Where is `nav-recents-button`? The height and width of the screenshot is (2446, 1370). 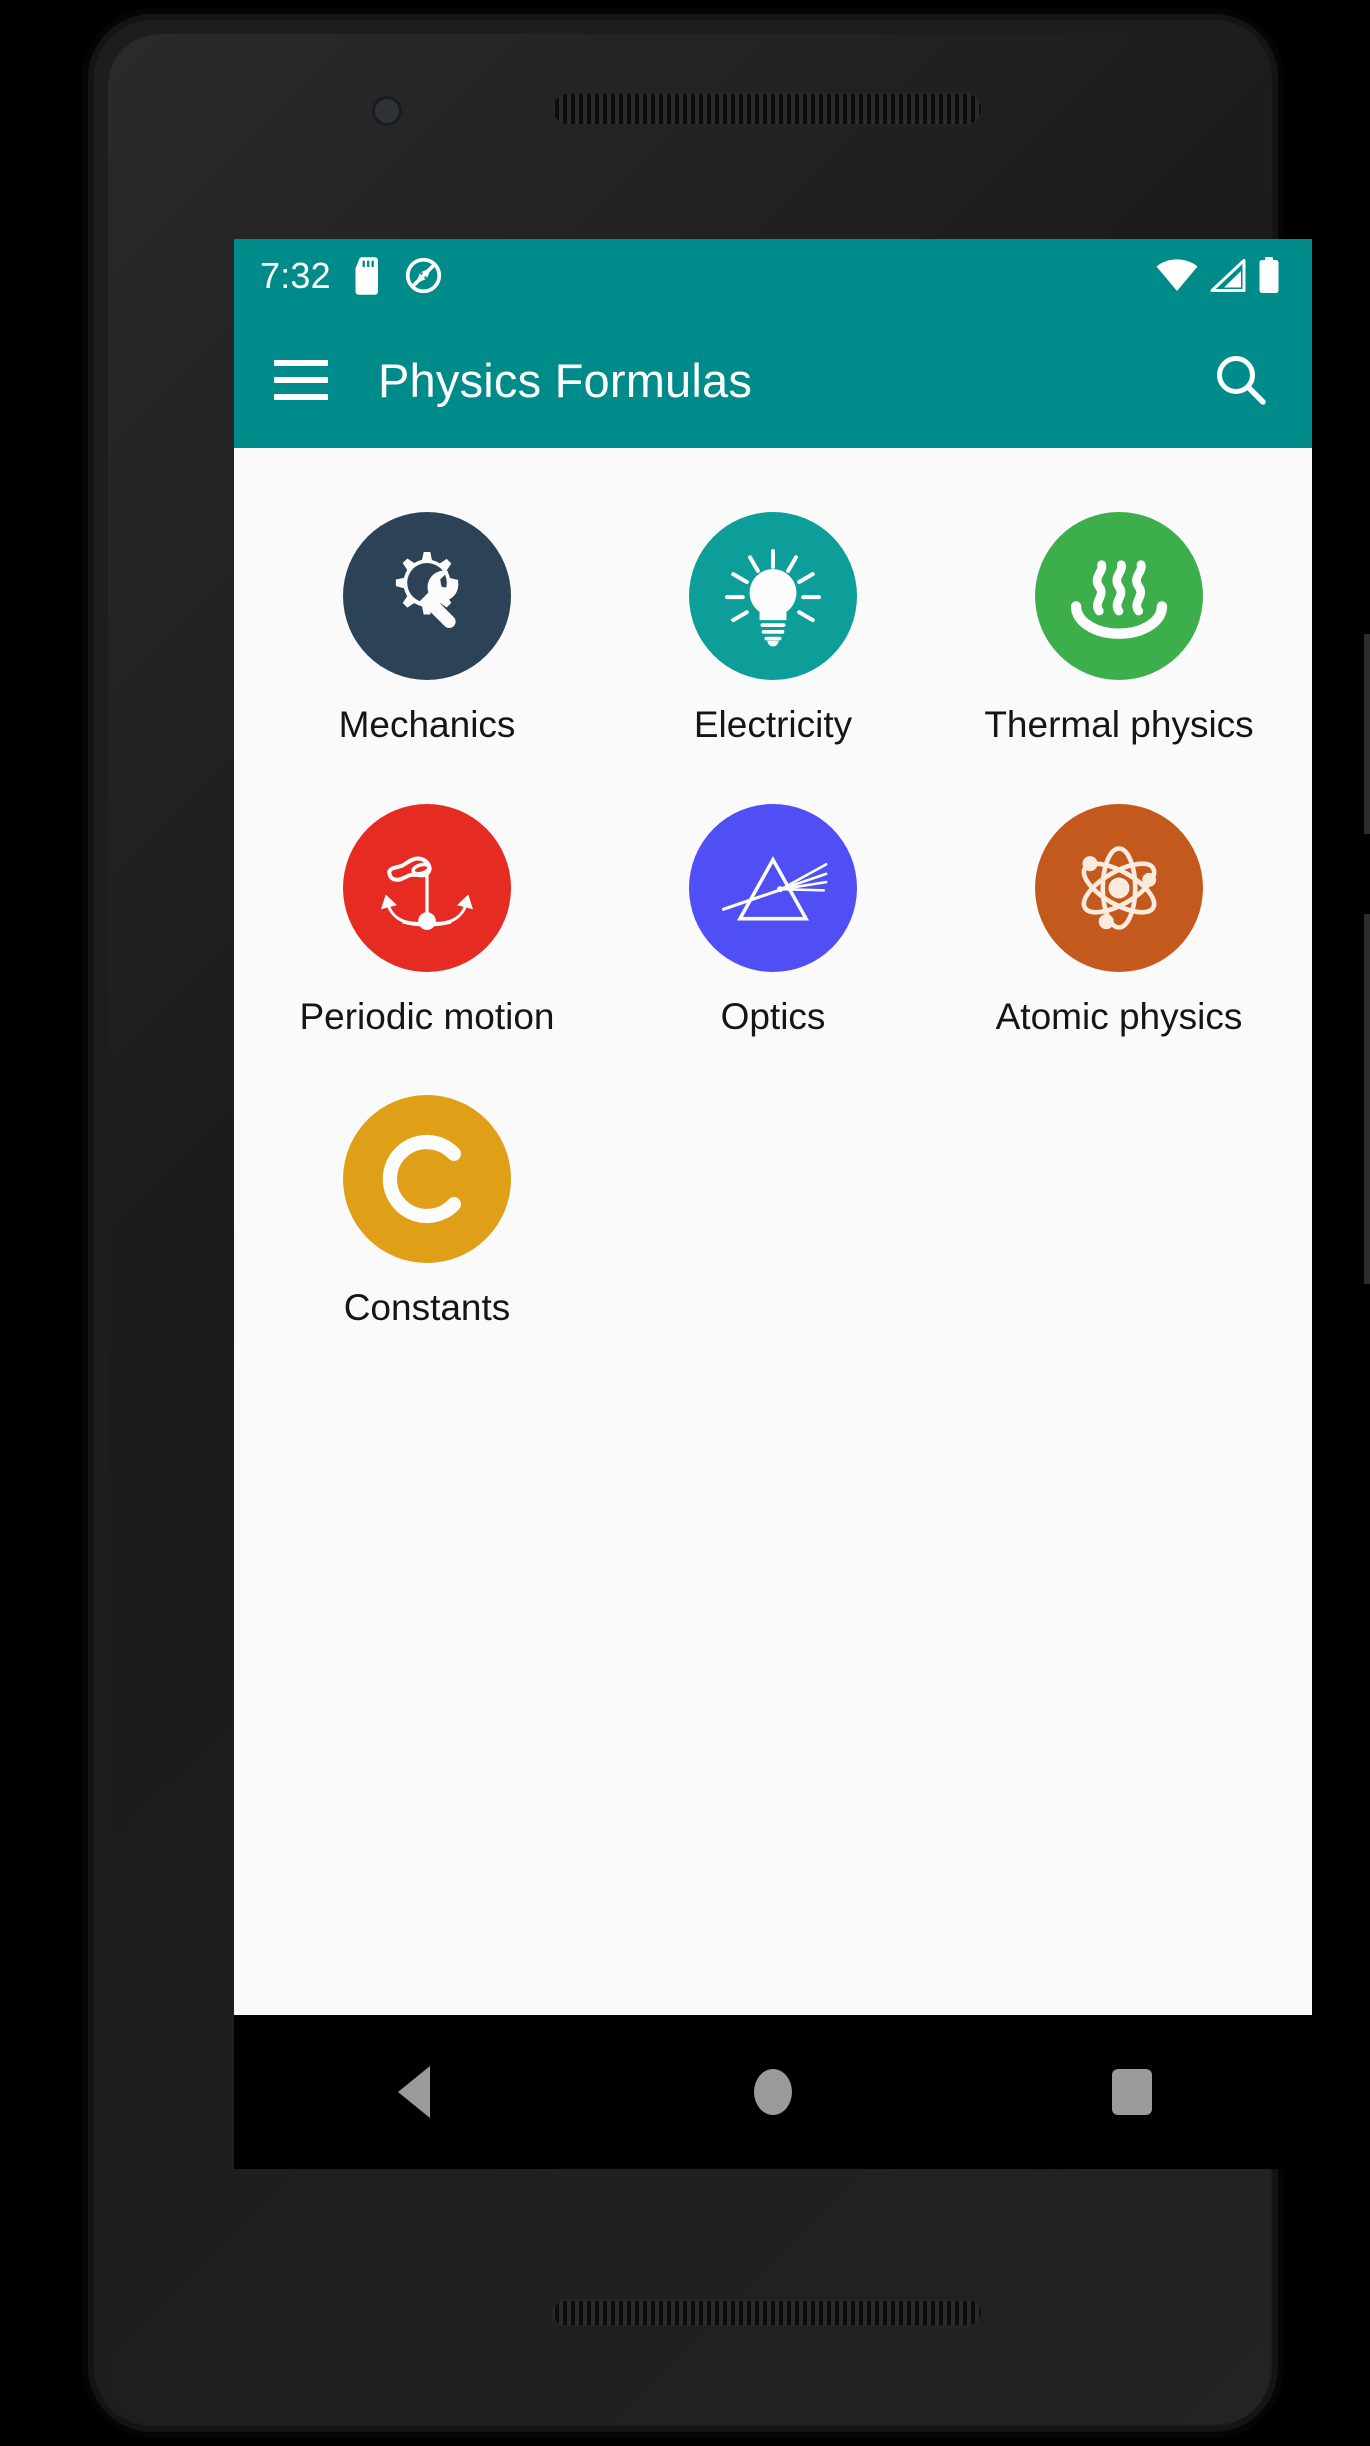 nav-recents-button is located at coordinates (1132, 2092).